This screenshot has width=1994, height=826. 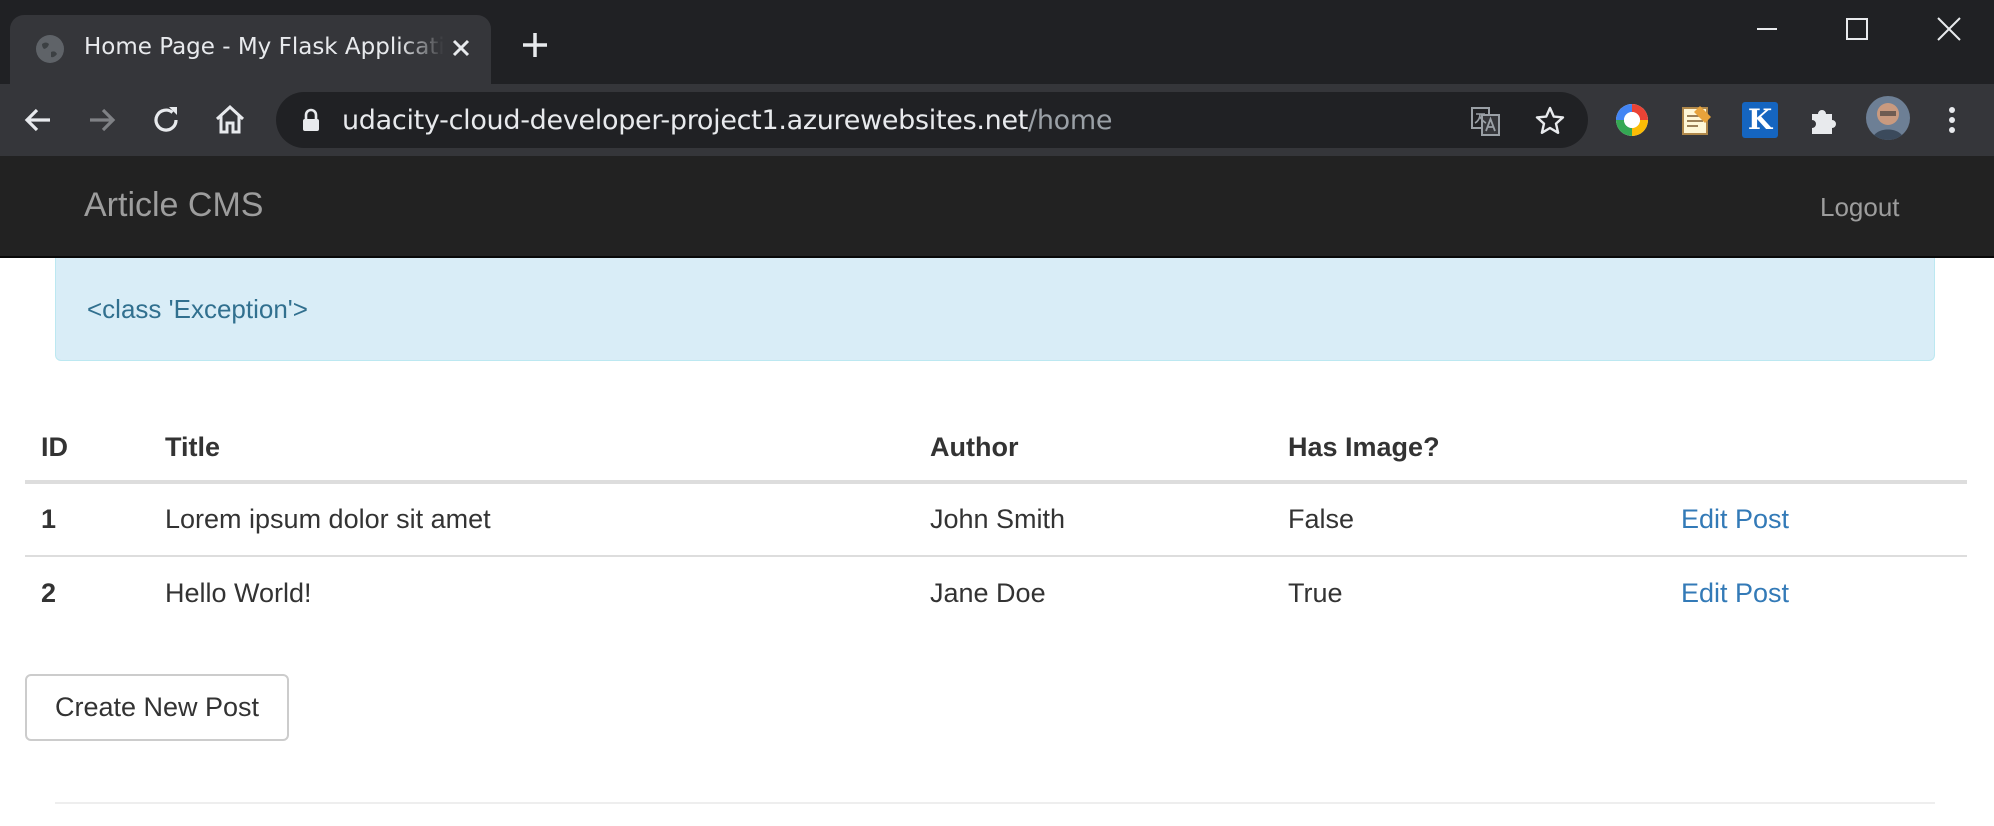 I want to click on extensions-puzzle-icon, so click(x=1824, y=120).